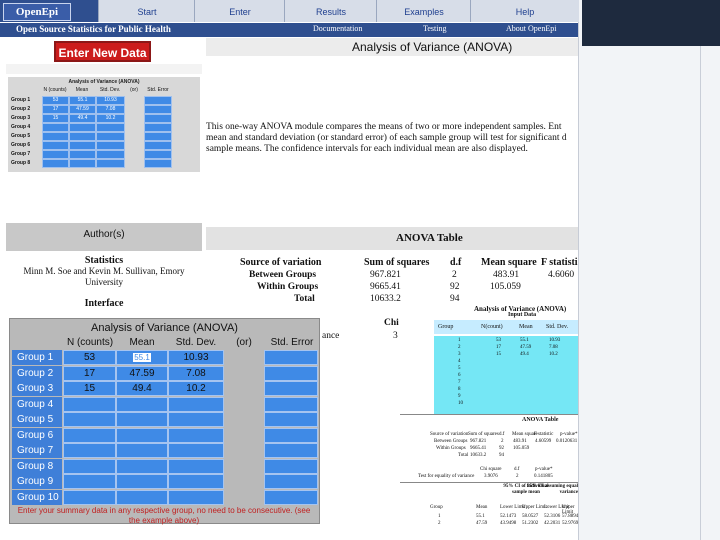 The height and width of the screenshot is (540, 720). What do you see at coordinates (82, 118) in the screenshot?
I see `small-mean-input: 49.4` at bounding box center [82, 118].